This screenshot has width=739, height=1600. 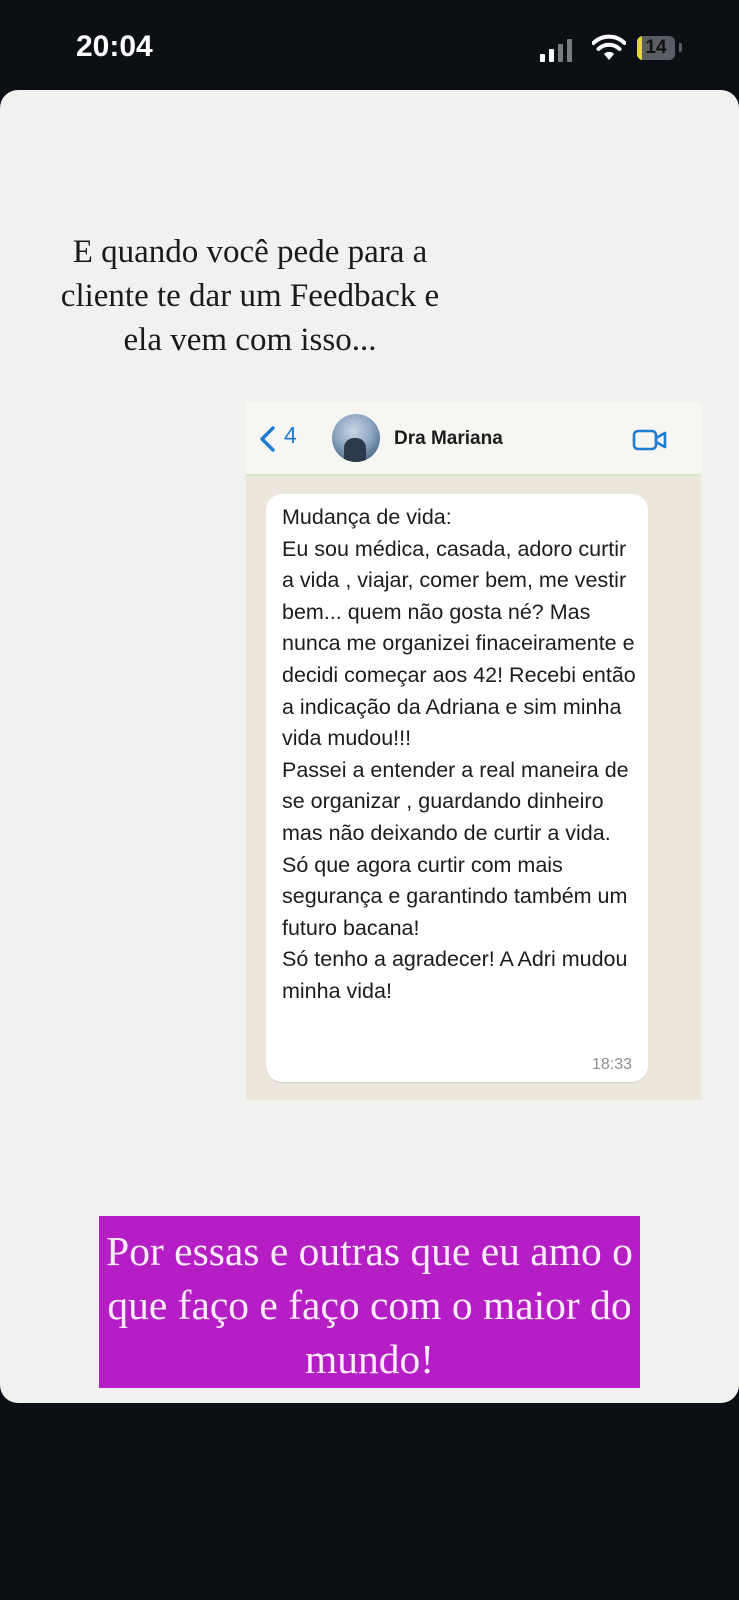 I want to click on message-time: 18:33, so click(x=611, y=1064).